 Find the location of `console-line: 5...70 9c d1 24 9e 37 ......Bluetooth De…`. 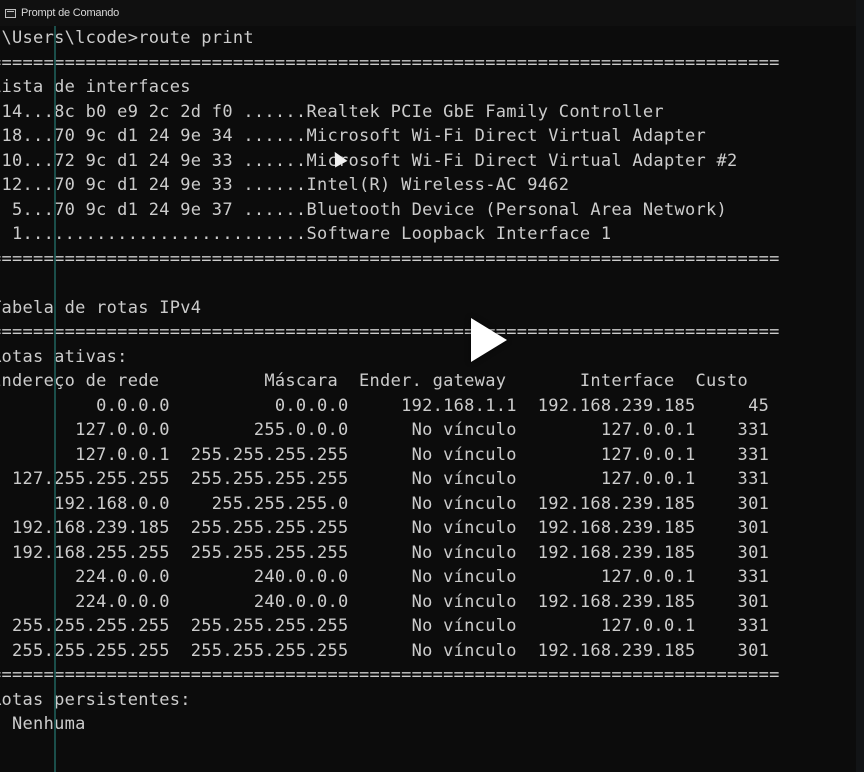

console-line: 5...70 9c d1 24 9e 37 ......Bluetooth De… is located at coordinates (364, 209).